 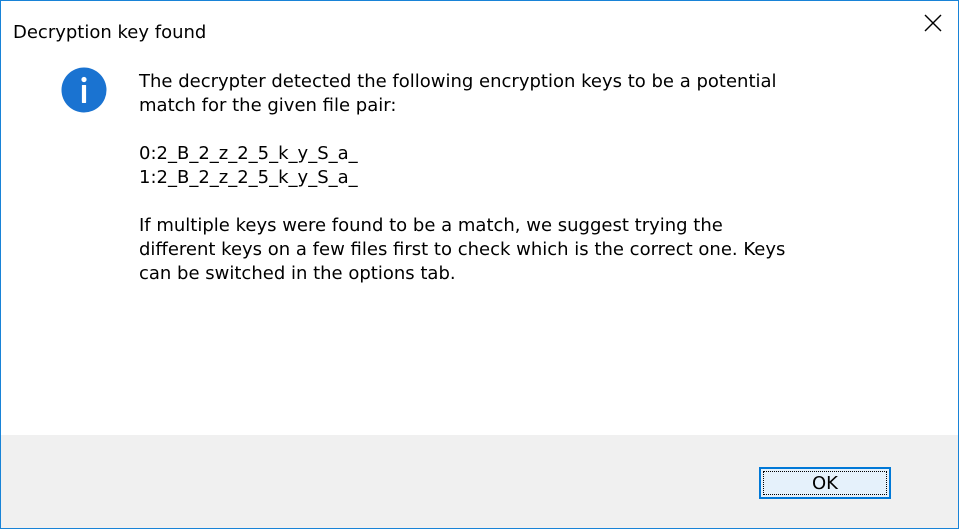 What do you see at coordinates (248, 153) in the screenshot?
I see `key-item: 0:2_B_2_z_2_5_k_y_S_a_` at bounding box center [248, 153].